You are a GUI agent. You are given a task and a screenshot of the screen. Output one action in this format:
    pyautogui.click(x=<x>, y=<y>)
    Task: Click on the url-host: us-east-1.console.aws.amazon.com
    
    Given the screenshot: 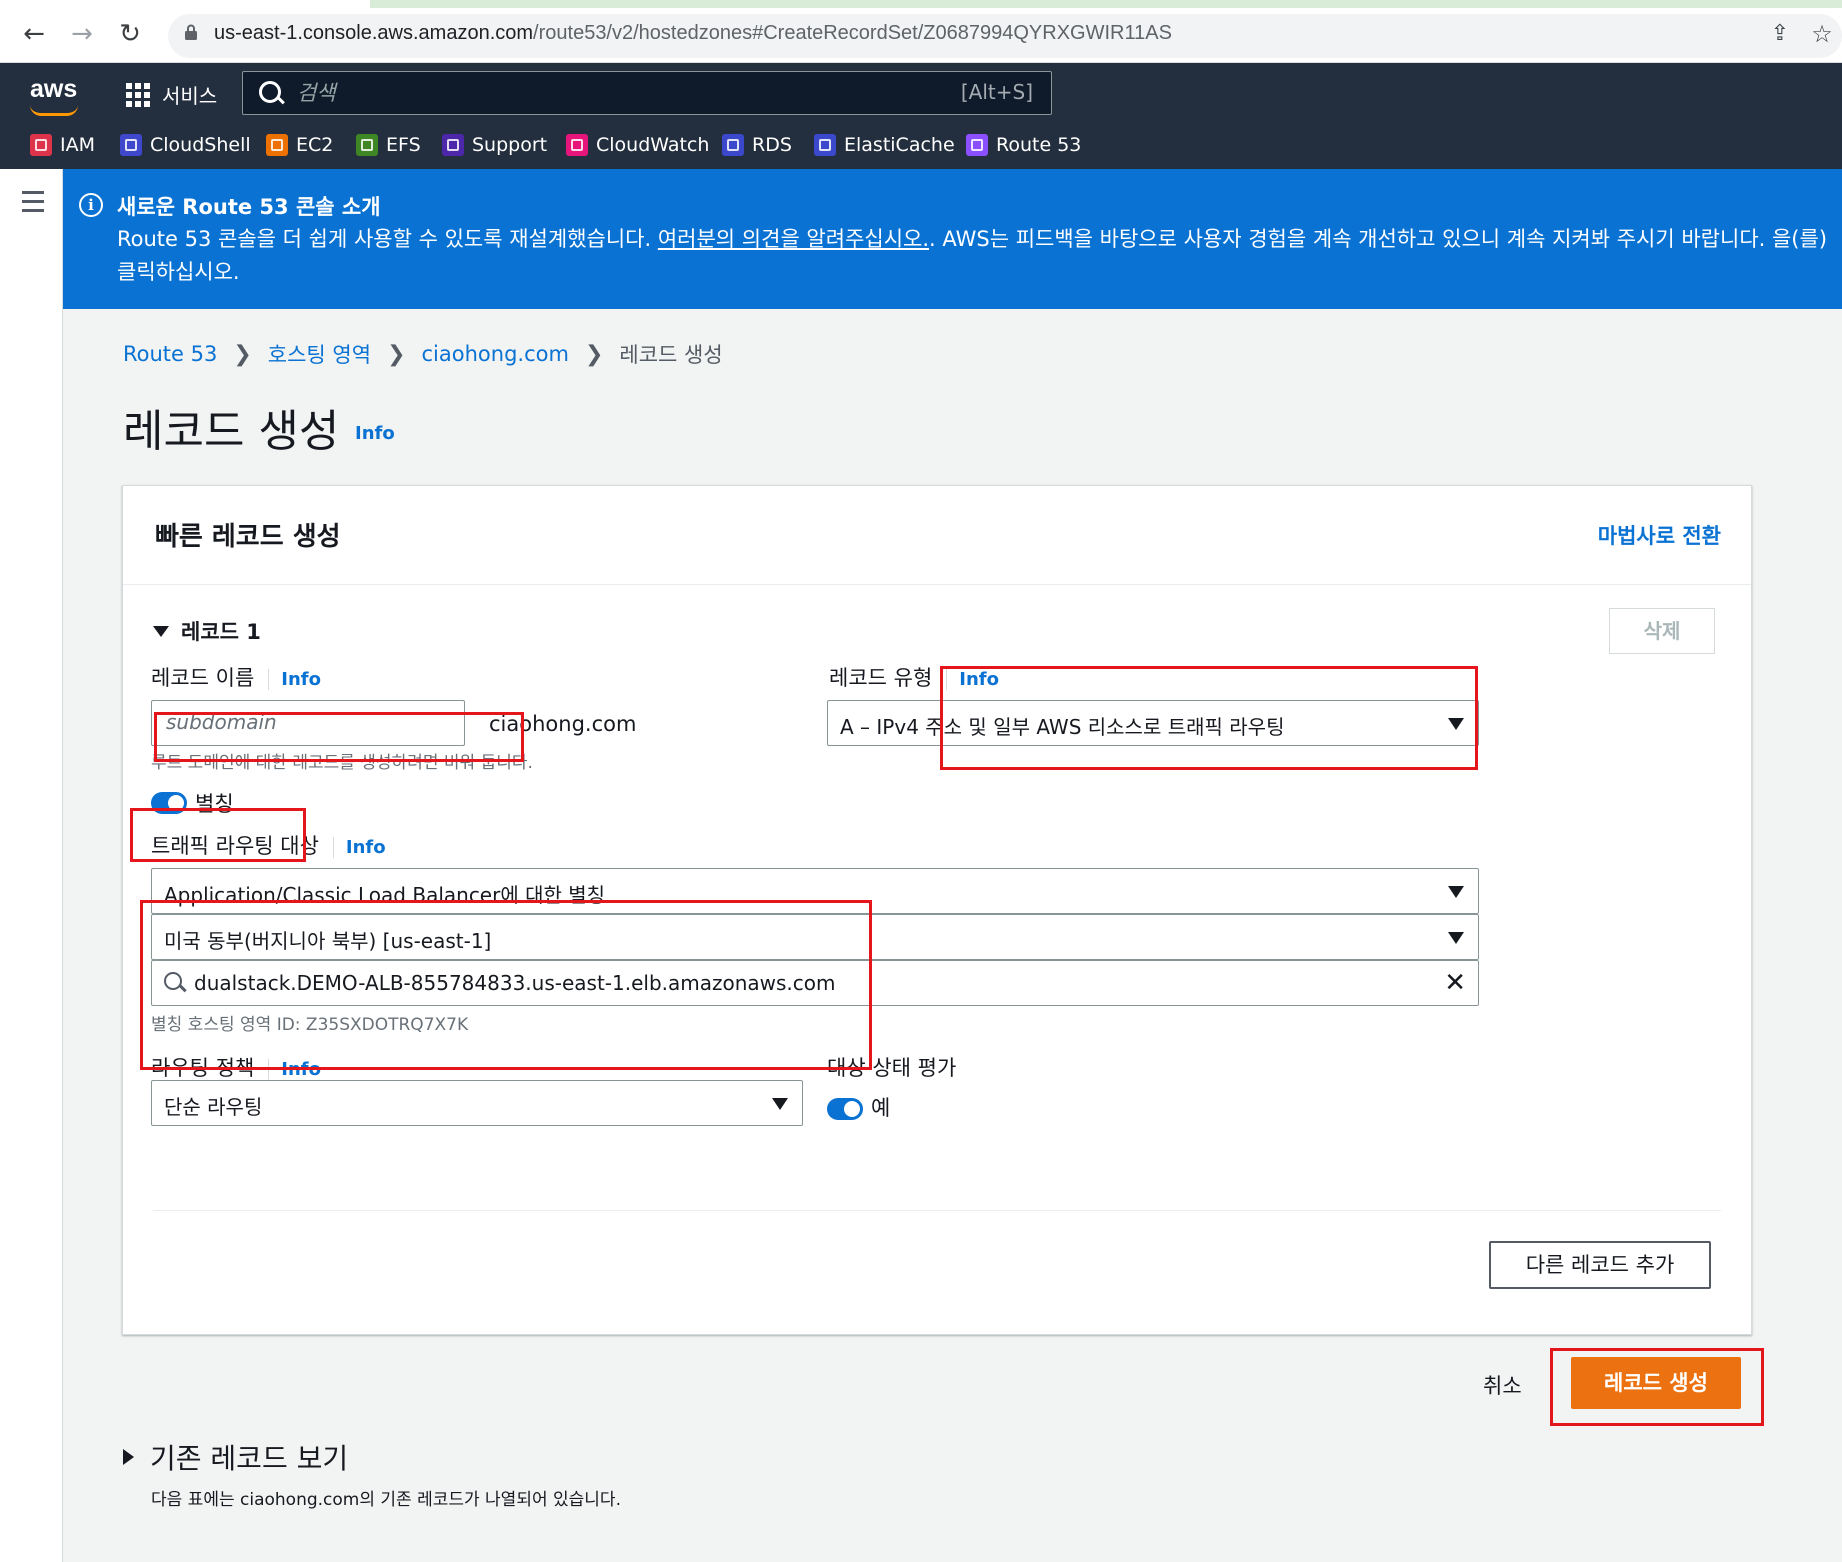 What is the action you would take?
    pyautogui.click(x=374, y=33)
    